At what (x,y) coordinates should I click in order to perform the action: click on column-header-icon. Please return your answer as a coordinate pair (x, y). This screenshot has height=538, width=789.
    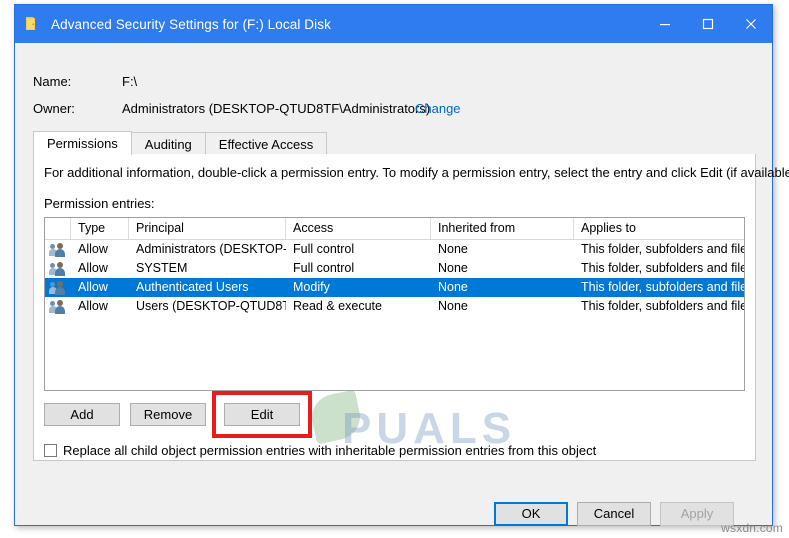
    Looking at the image, I should click on (58, 228).